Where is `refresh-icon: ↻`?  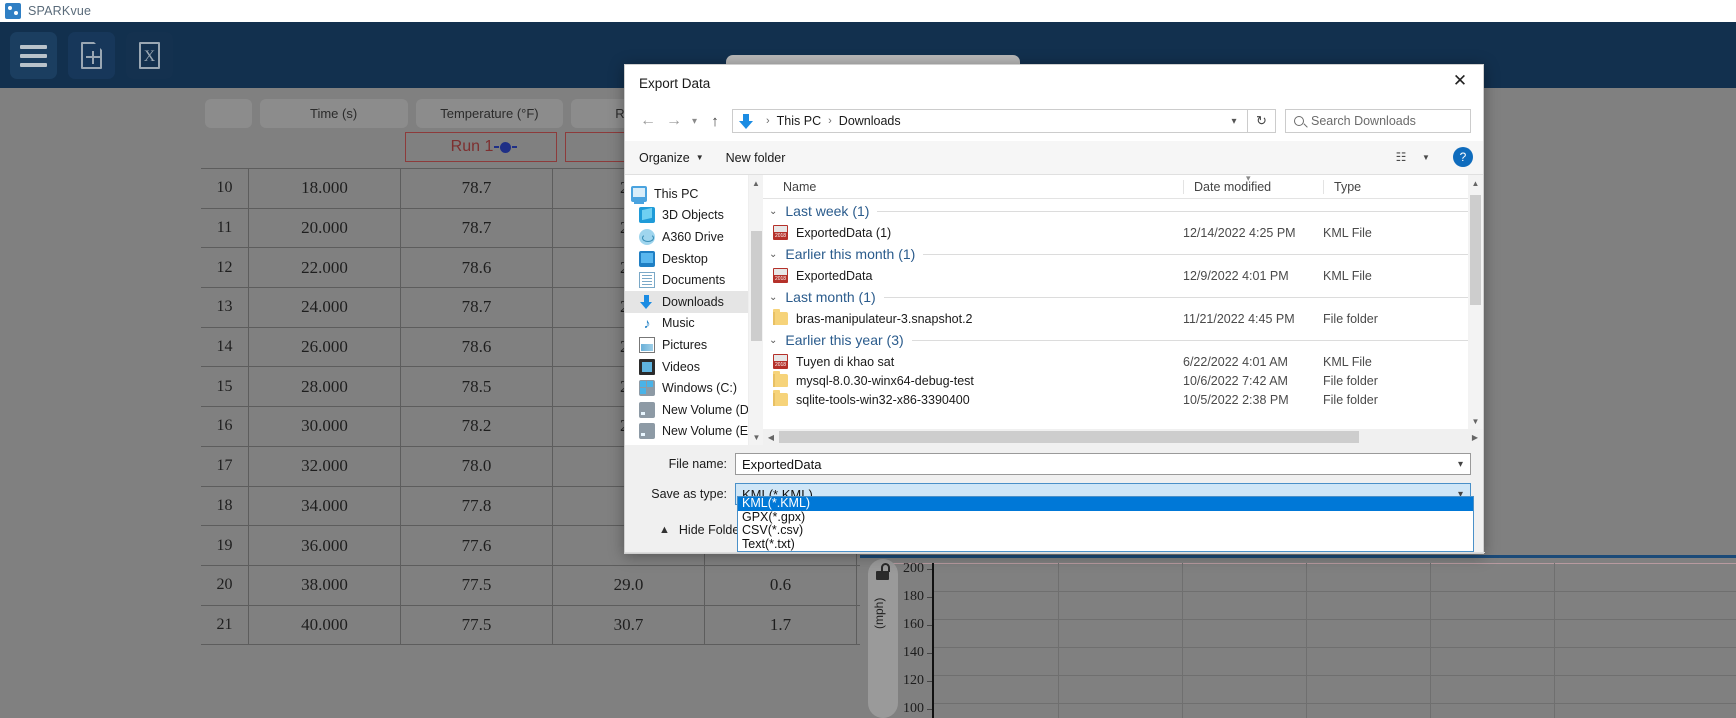 refresh-icon: ↻ is located at coordinates (1262, 121).